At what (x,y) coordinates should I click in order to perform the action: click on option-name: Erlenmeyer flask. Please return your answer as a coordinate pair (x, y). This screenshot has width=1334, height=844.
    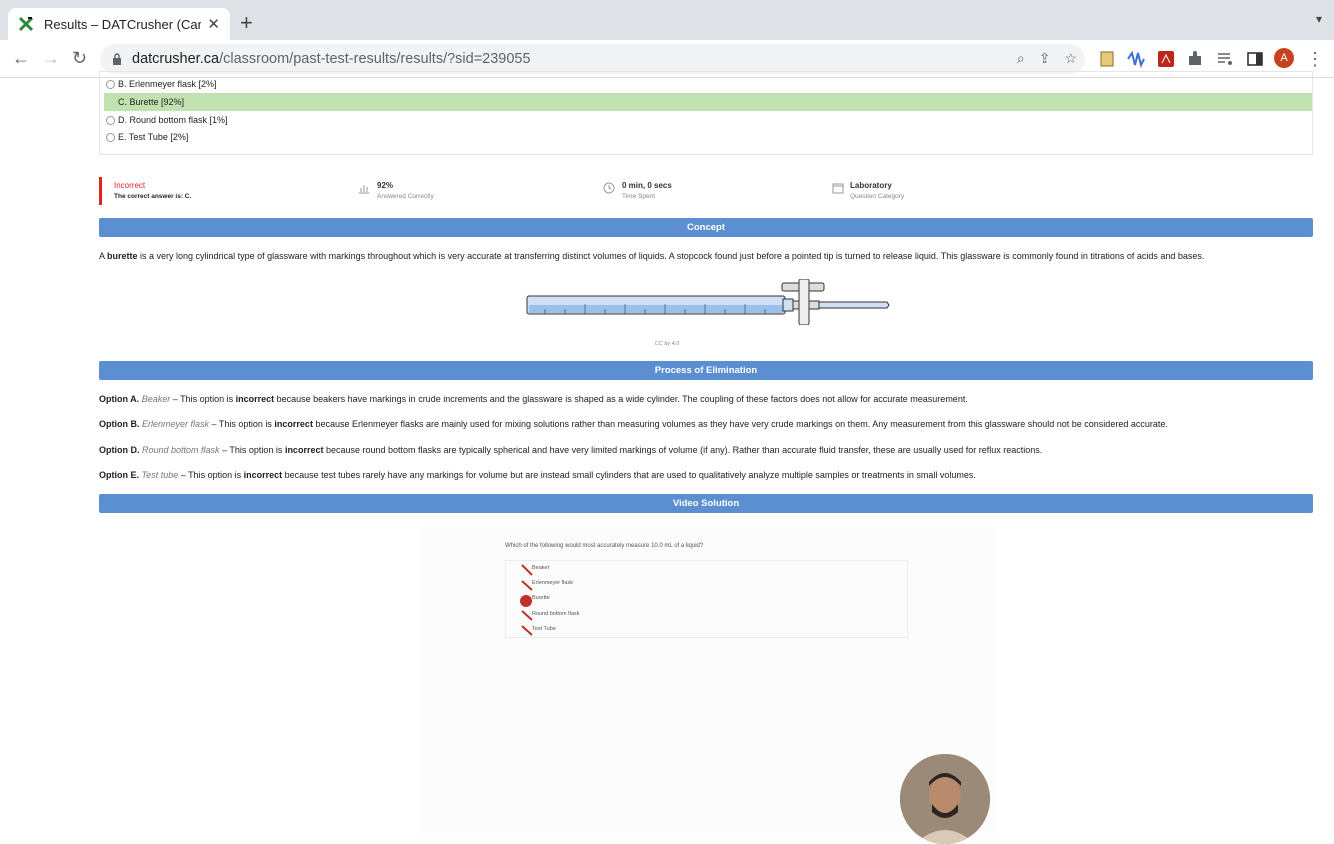
    Looking at the image, I should click on (176, 424).